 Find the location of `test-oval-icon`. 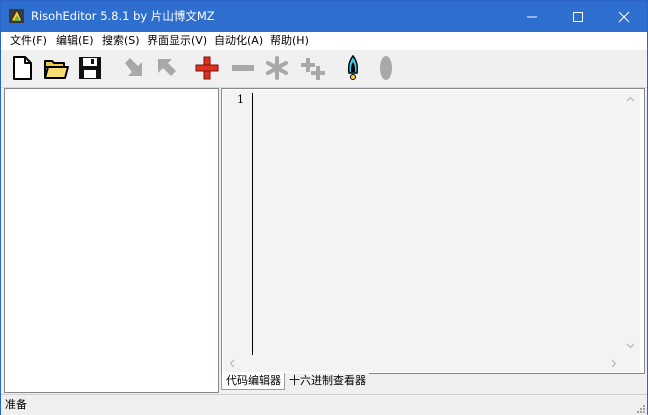

test-oval-icon is located at coordinates (386, 68).